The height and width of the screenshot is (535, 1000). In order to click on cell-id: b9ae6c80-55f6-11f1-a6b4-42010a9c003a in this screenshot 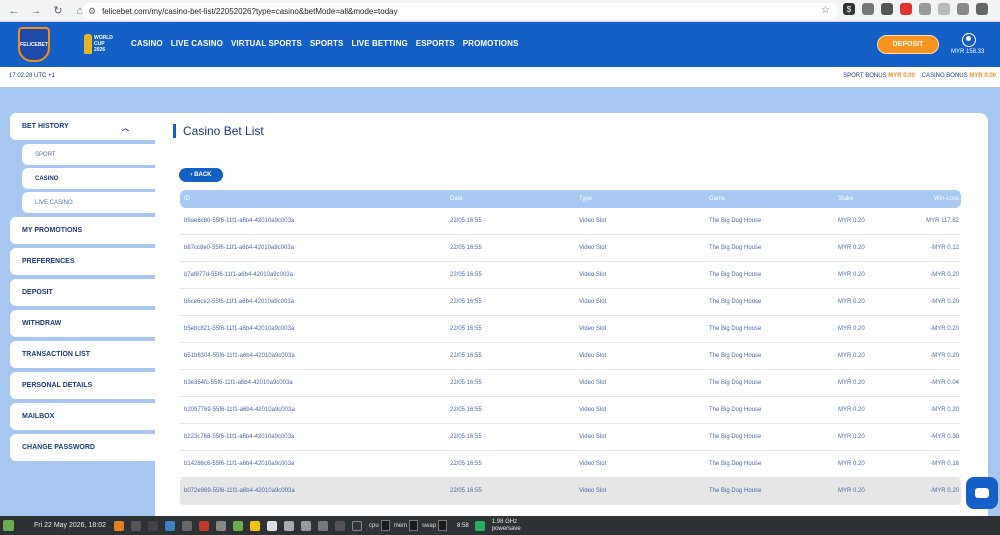, I will do `click(239, 221)`.